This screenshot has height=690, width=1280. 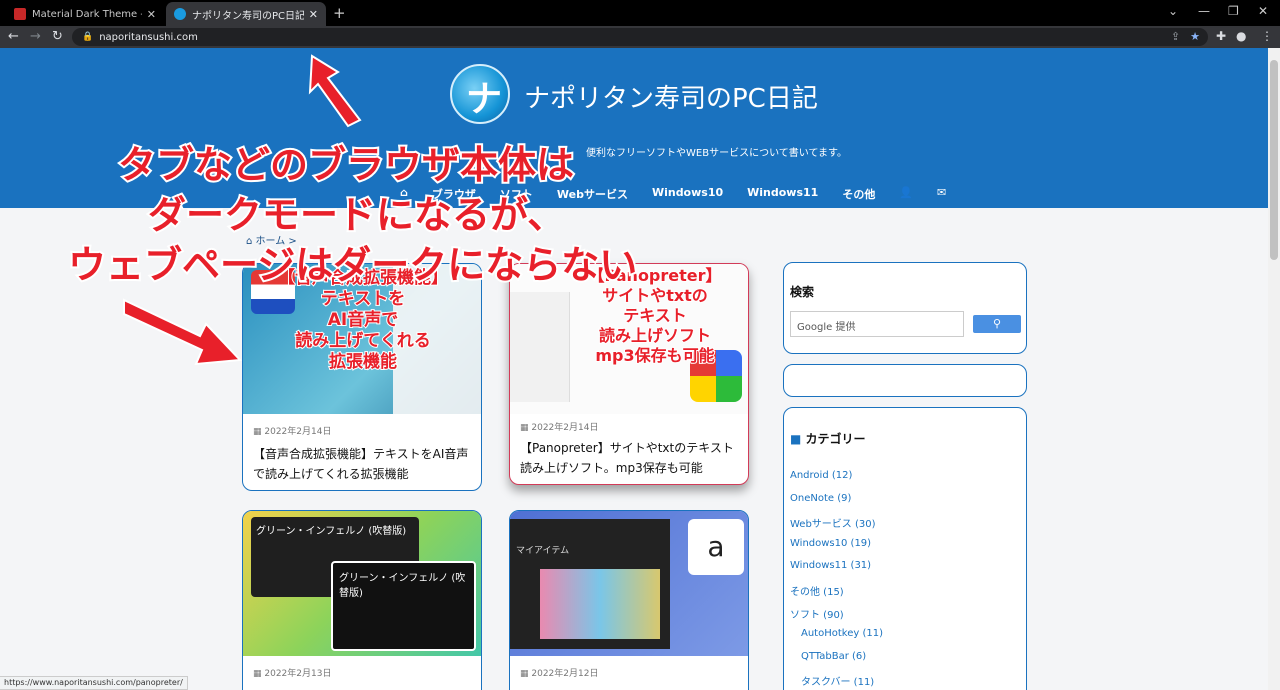 I want to click on menu-kebab-icon: ⋮, so click(x=1267, y=36).